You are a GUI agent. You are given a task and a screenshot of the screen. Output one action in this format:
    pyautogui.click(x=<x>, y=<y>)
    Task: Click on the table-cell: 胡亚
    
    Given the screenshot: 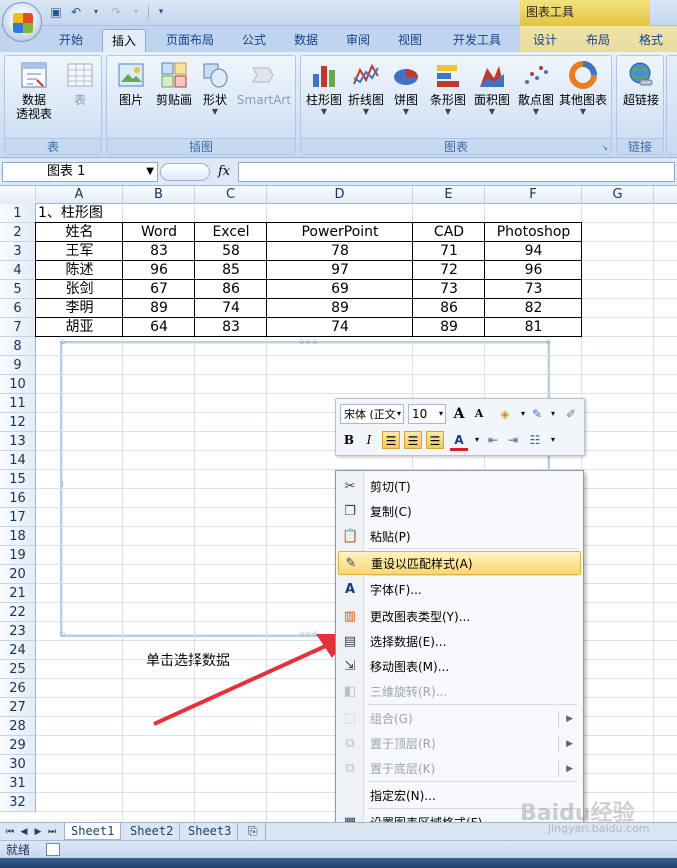 What is the action you would take?
    pyautogui.click(x=79, y=327)
    